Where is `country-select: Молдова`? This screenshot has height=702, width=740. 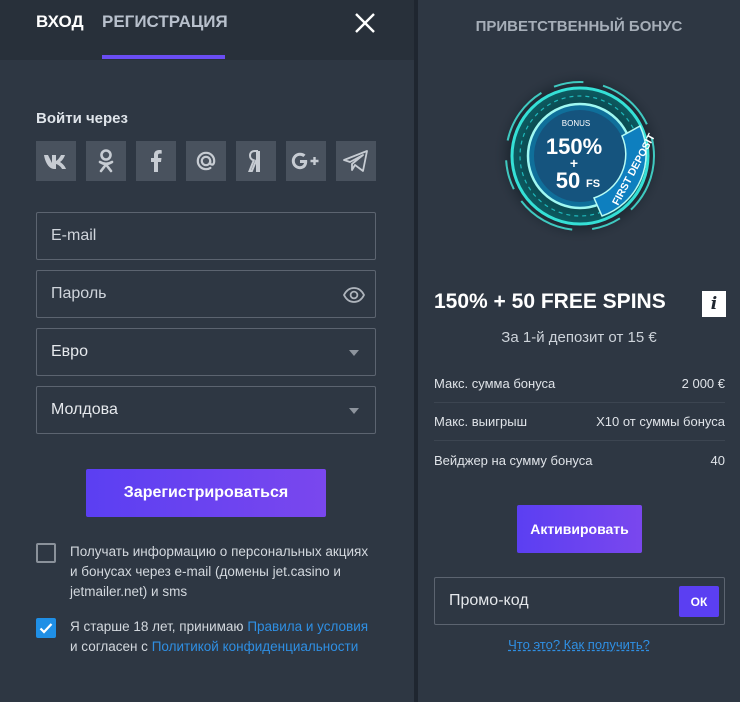 country-select: Молдова is located at coordinates (206, 410).